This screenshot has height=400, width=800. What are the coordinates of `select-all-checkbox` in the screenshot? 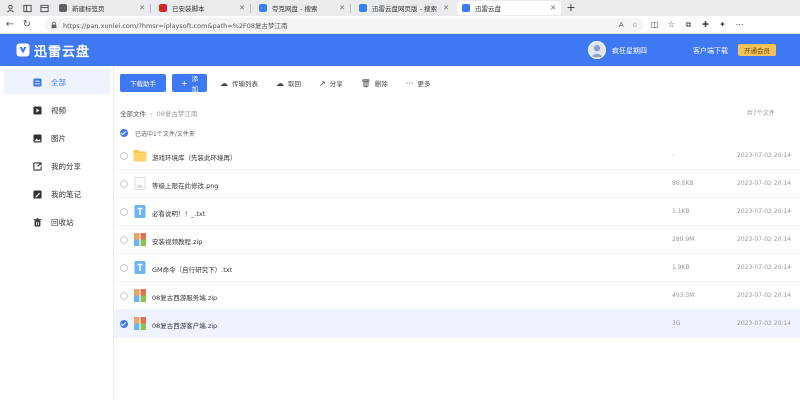 It's located at (124, 133).